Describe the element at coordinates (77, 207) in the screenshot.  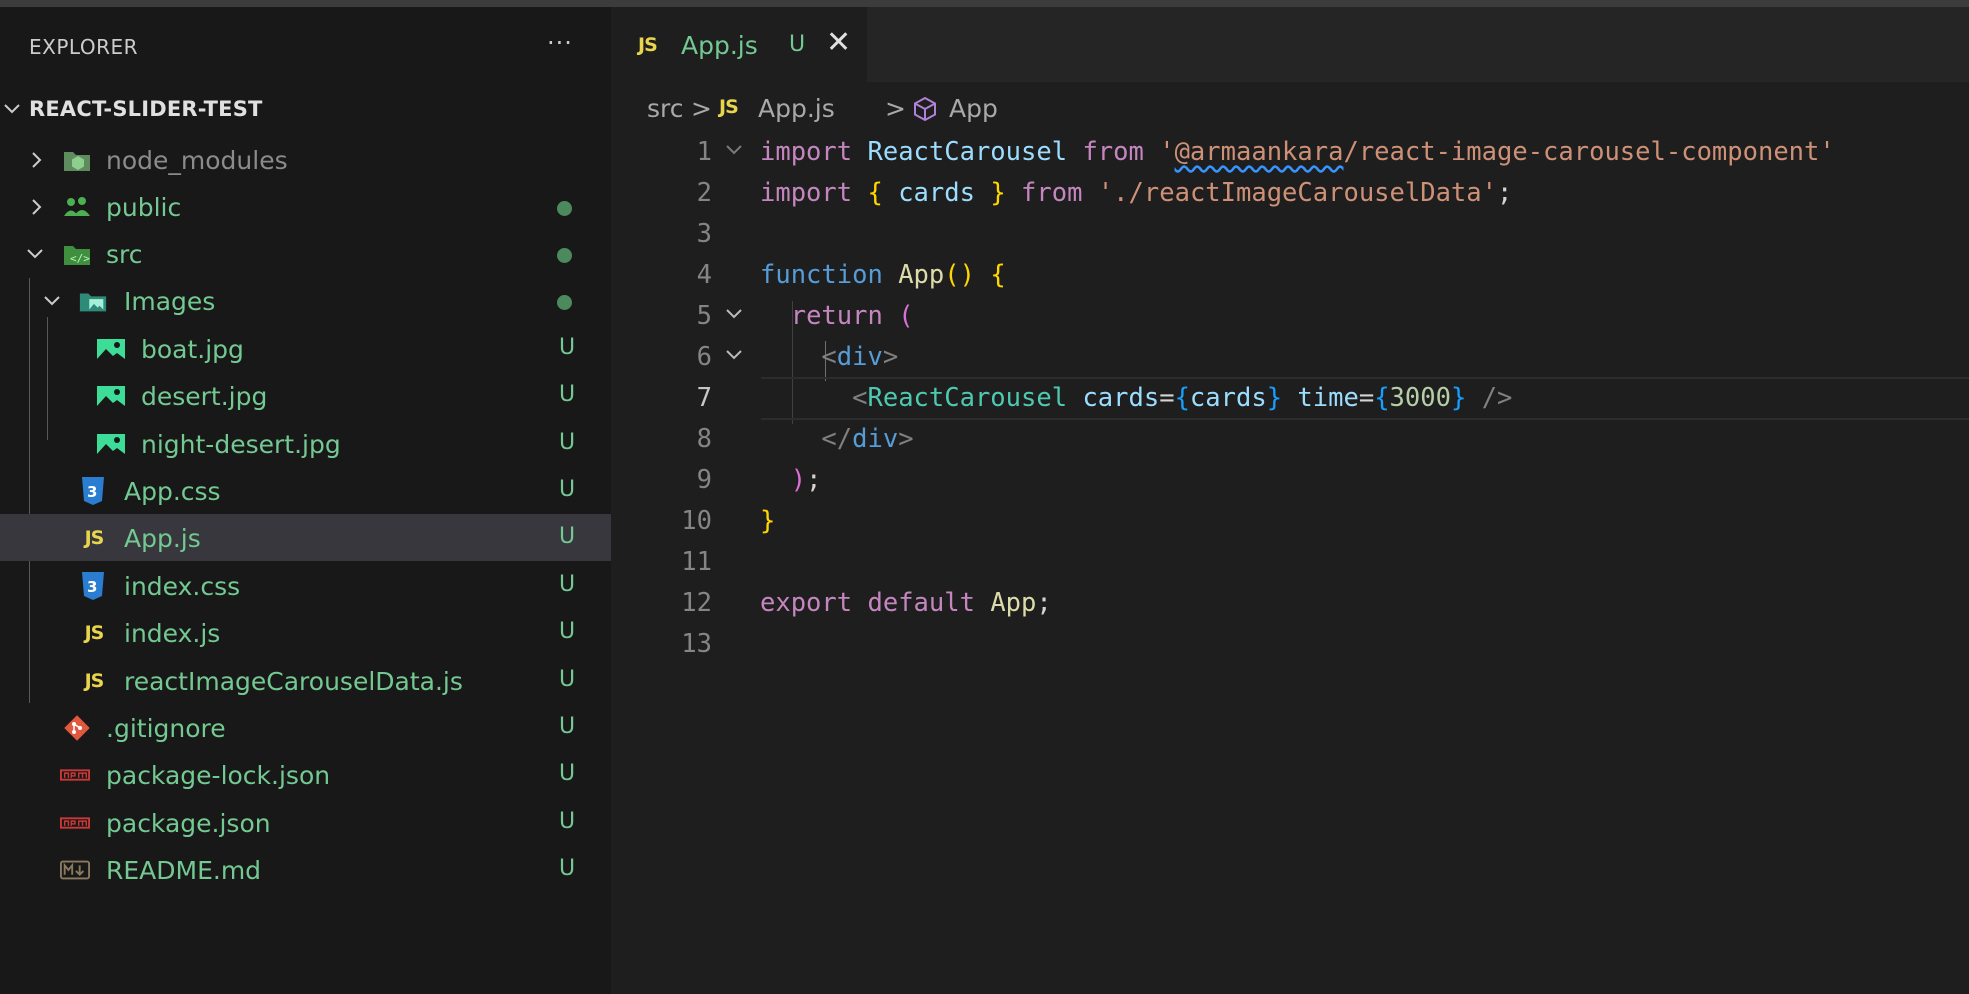
I see `public-folder-icon` at that location.